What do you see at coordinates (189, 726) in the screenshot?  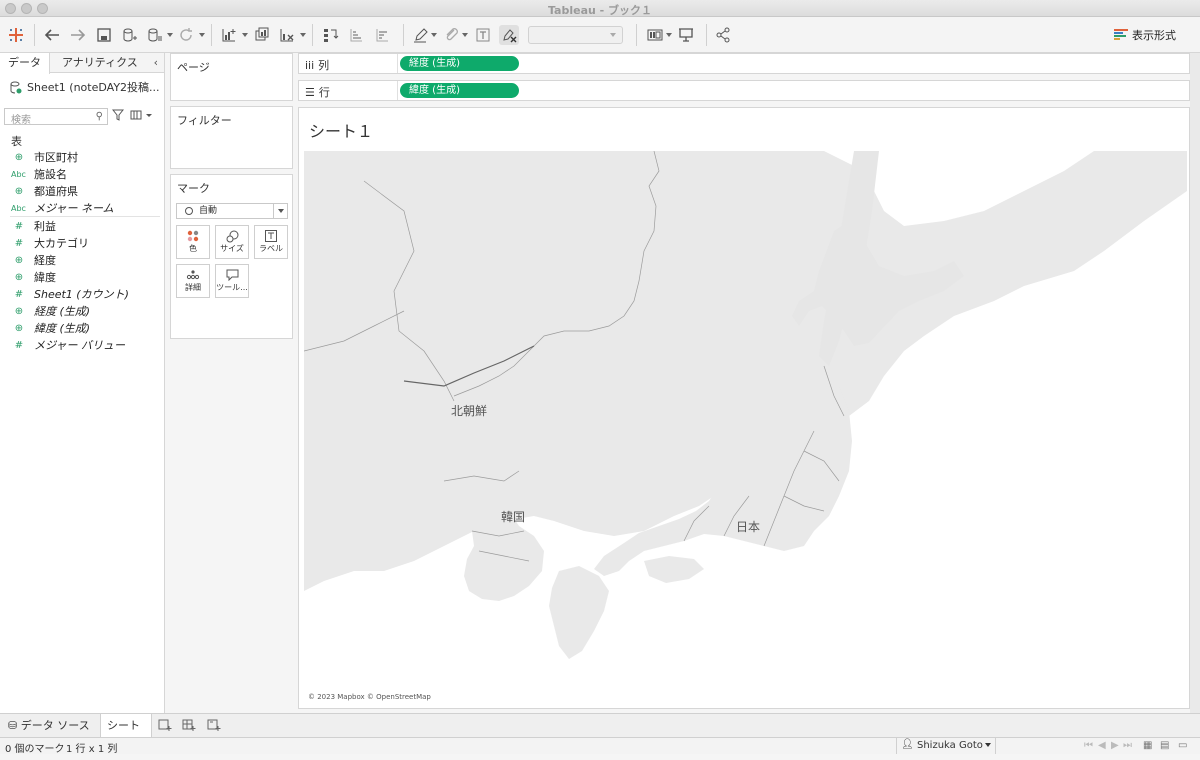 I see `new-dashboard-tab-icon` at bounding box center [189, 726].